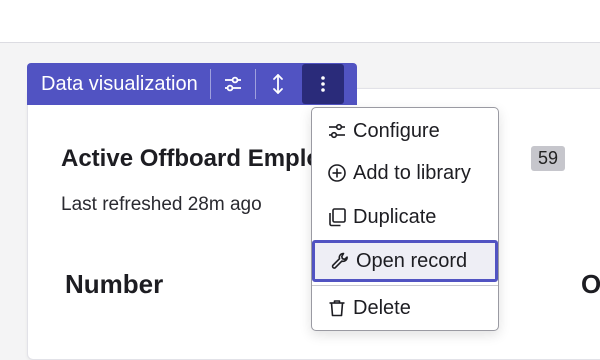 This screenshot has height=360, width=600. What do you see at coordinates (382, 307) in the screenshot?
I see `menu-item-label: Delete` at bounding box center [382, 307].